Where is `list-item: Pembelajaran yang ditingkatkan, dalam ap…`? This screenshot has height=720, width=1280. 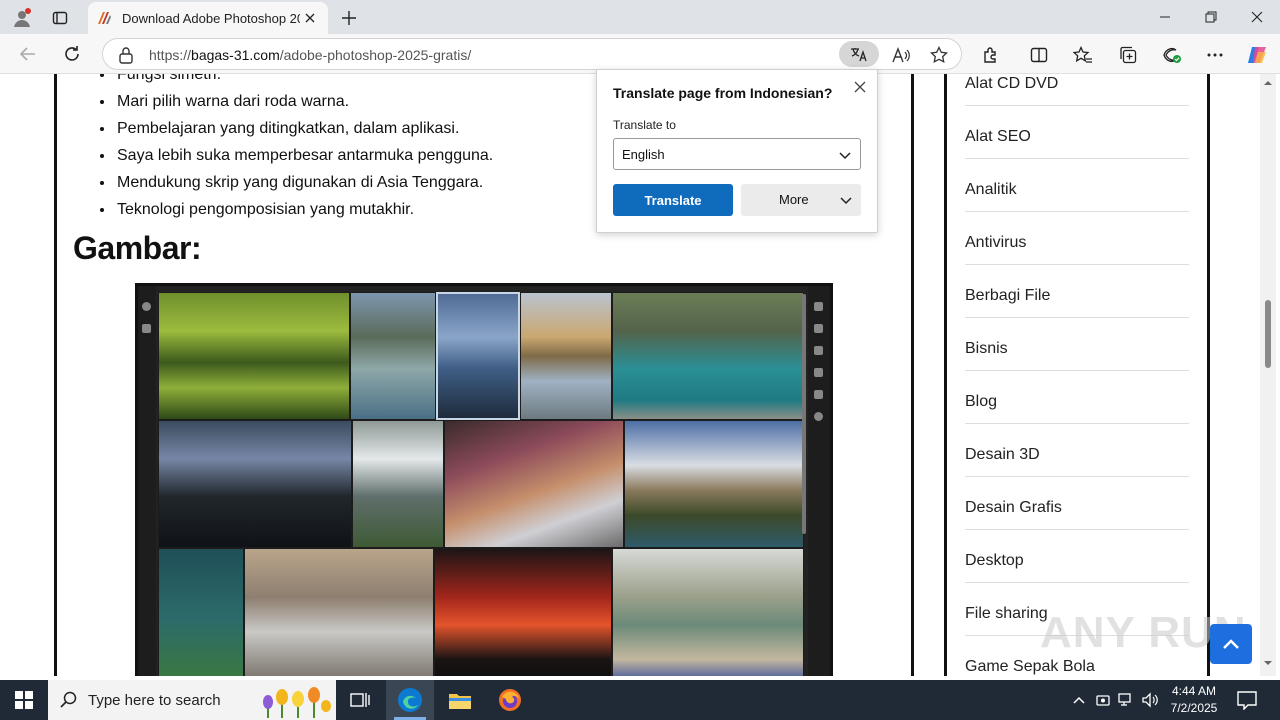
list-item: Pembelajaran yang ditingkatkan, dalam ap… is located at coordinates (304, 131).